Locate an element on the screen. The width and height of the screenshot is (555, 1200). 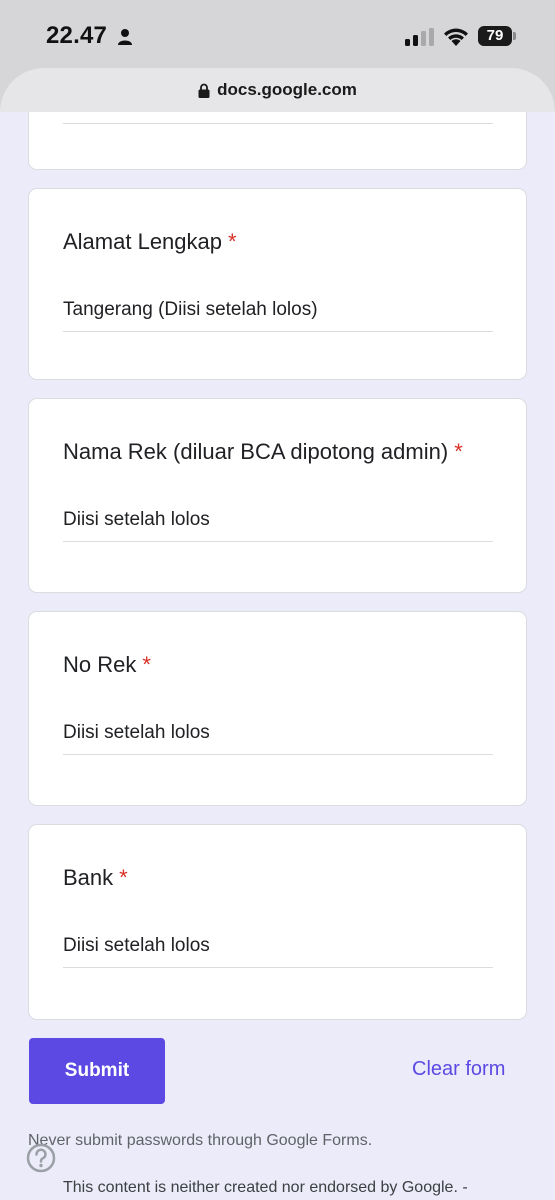
question-title: Alamat Lengkap * is located at coordinates (150, 241).